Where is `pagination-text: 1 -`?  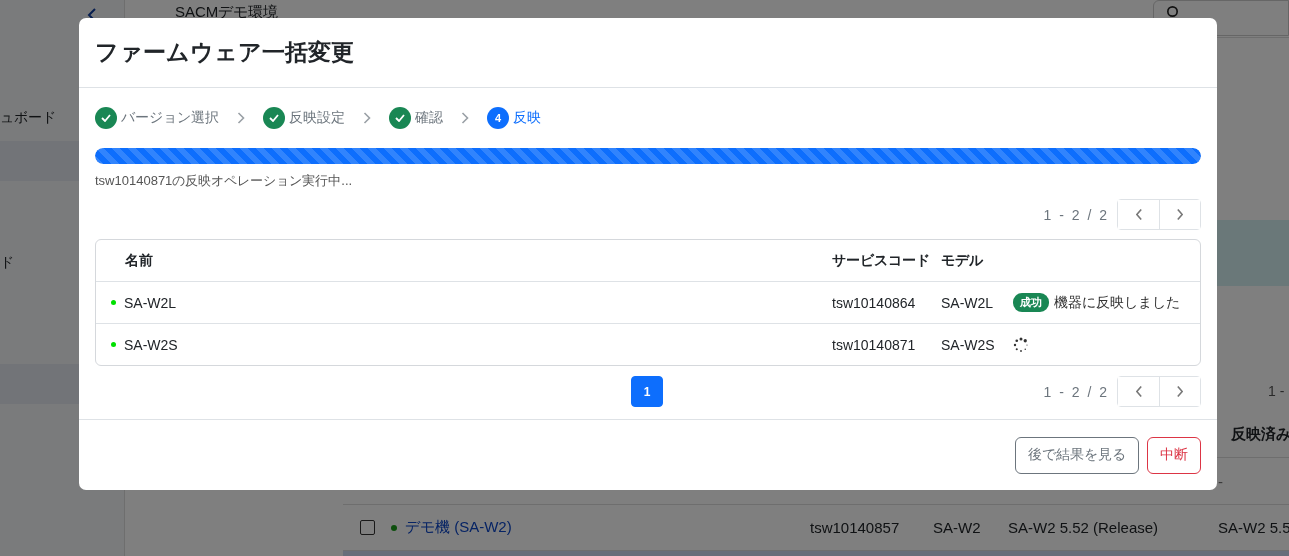 pagination-text: 1 - is located at coordinates (1276, 391).